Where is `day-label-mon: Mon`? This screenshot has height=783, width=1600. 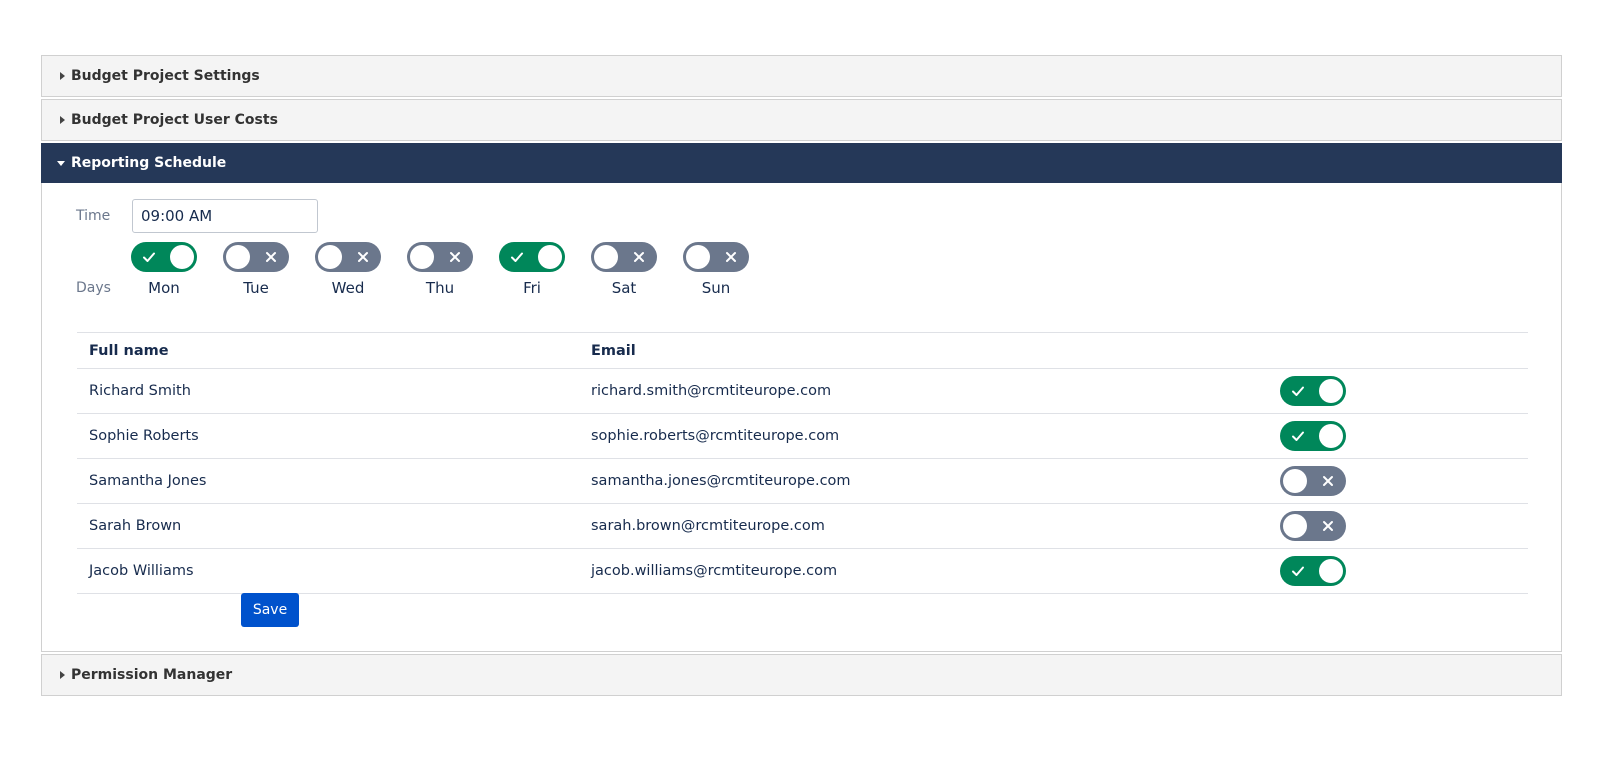
day-label-mon: Mon is located at coordinates (164, 288).